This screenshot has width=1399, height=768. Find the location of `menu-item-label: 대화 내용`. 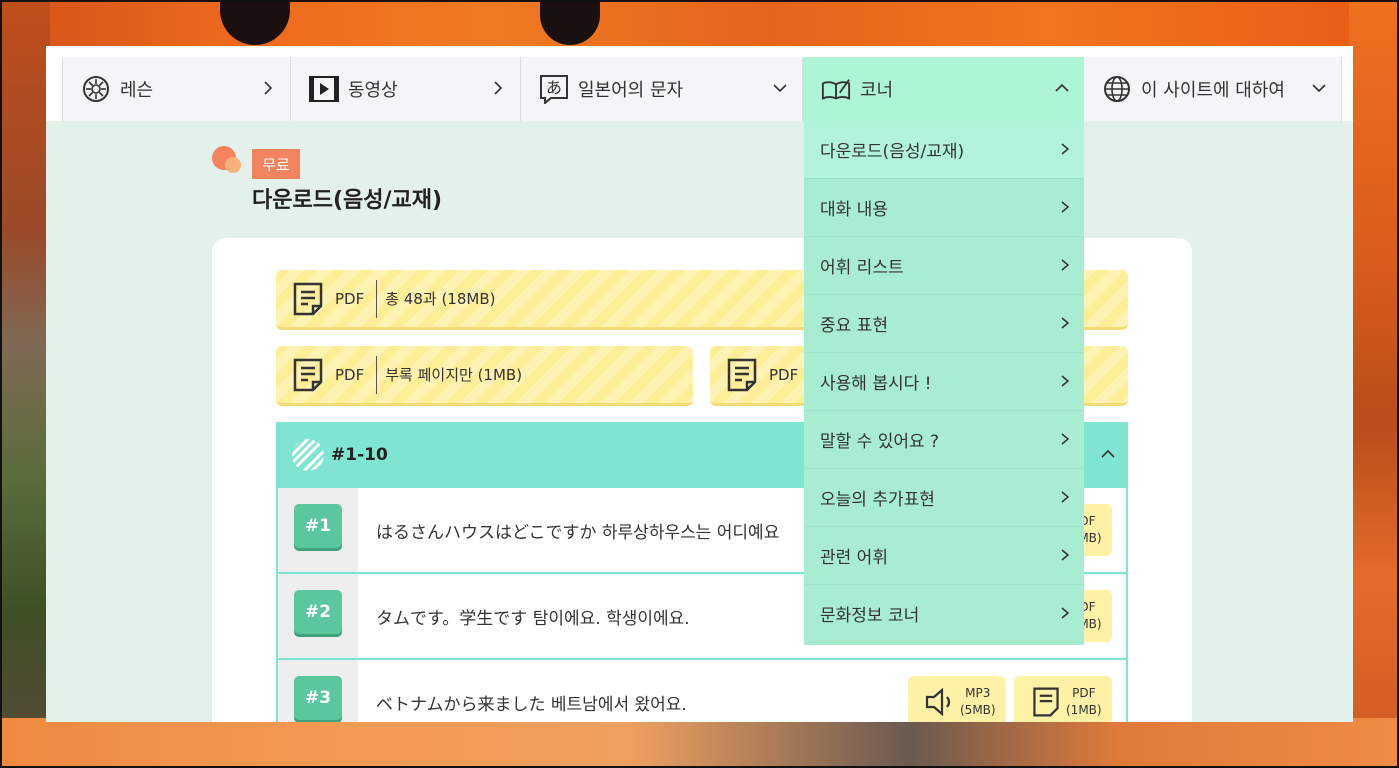

menu-item-label: 대화 내용 is located at coordinates (854, 210).